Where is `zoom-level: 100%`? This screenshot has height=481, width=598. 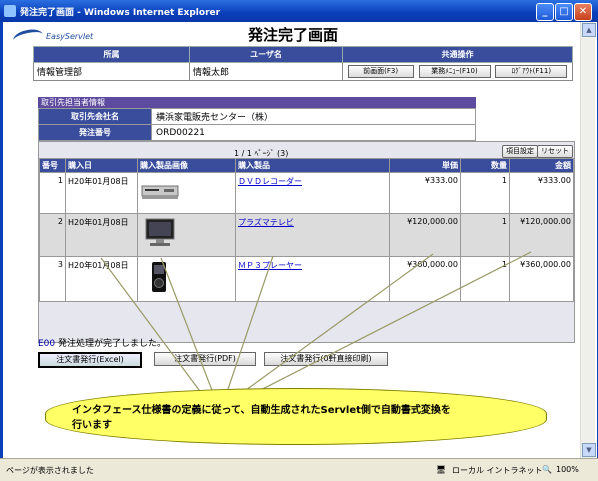 zoom-level: 100% is located at coordinates (567, 469).